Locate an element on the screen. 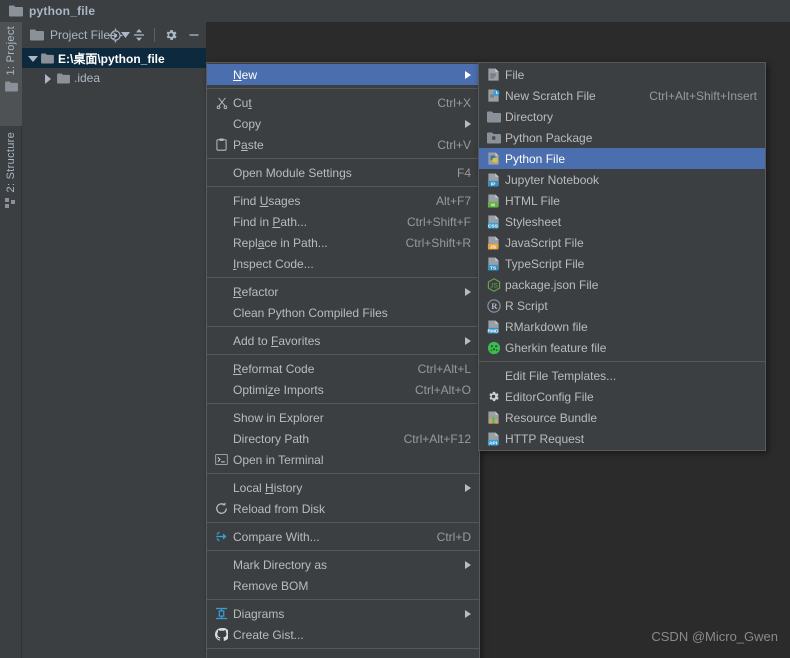 The width and height of the screenshot is (790, 658). menu-item-refactor: Refactor is located at coordinates (343, 291).